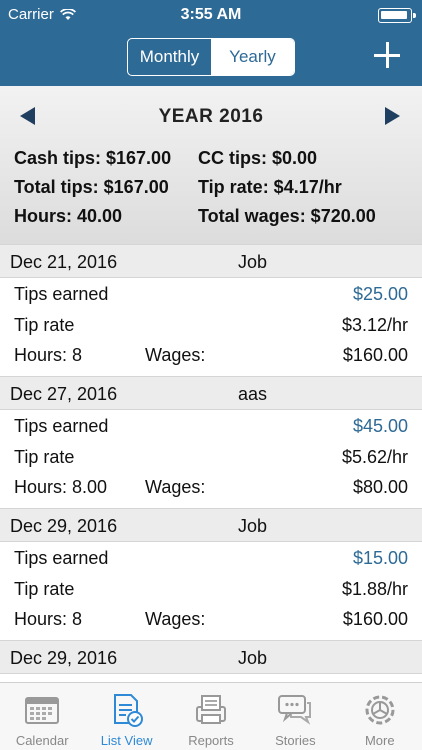  Describe the element at coordinates (128, 710) in the screenshot. I see `list-view-icon` at that location.